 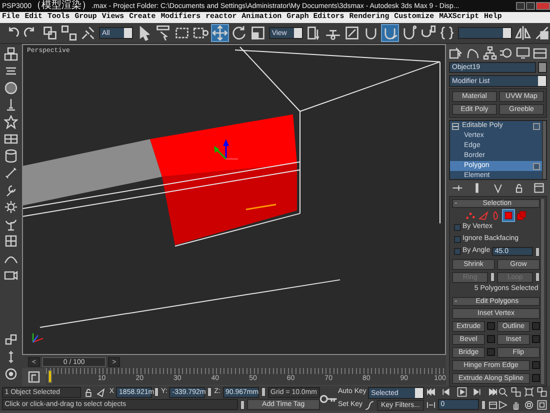 I want to click on camera-icon, so click(x=11, y=275).